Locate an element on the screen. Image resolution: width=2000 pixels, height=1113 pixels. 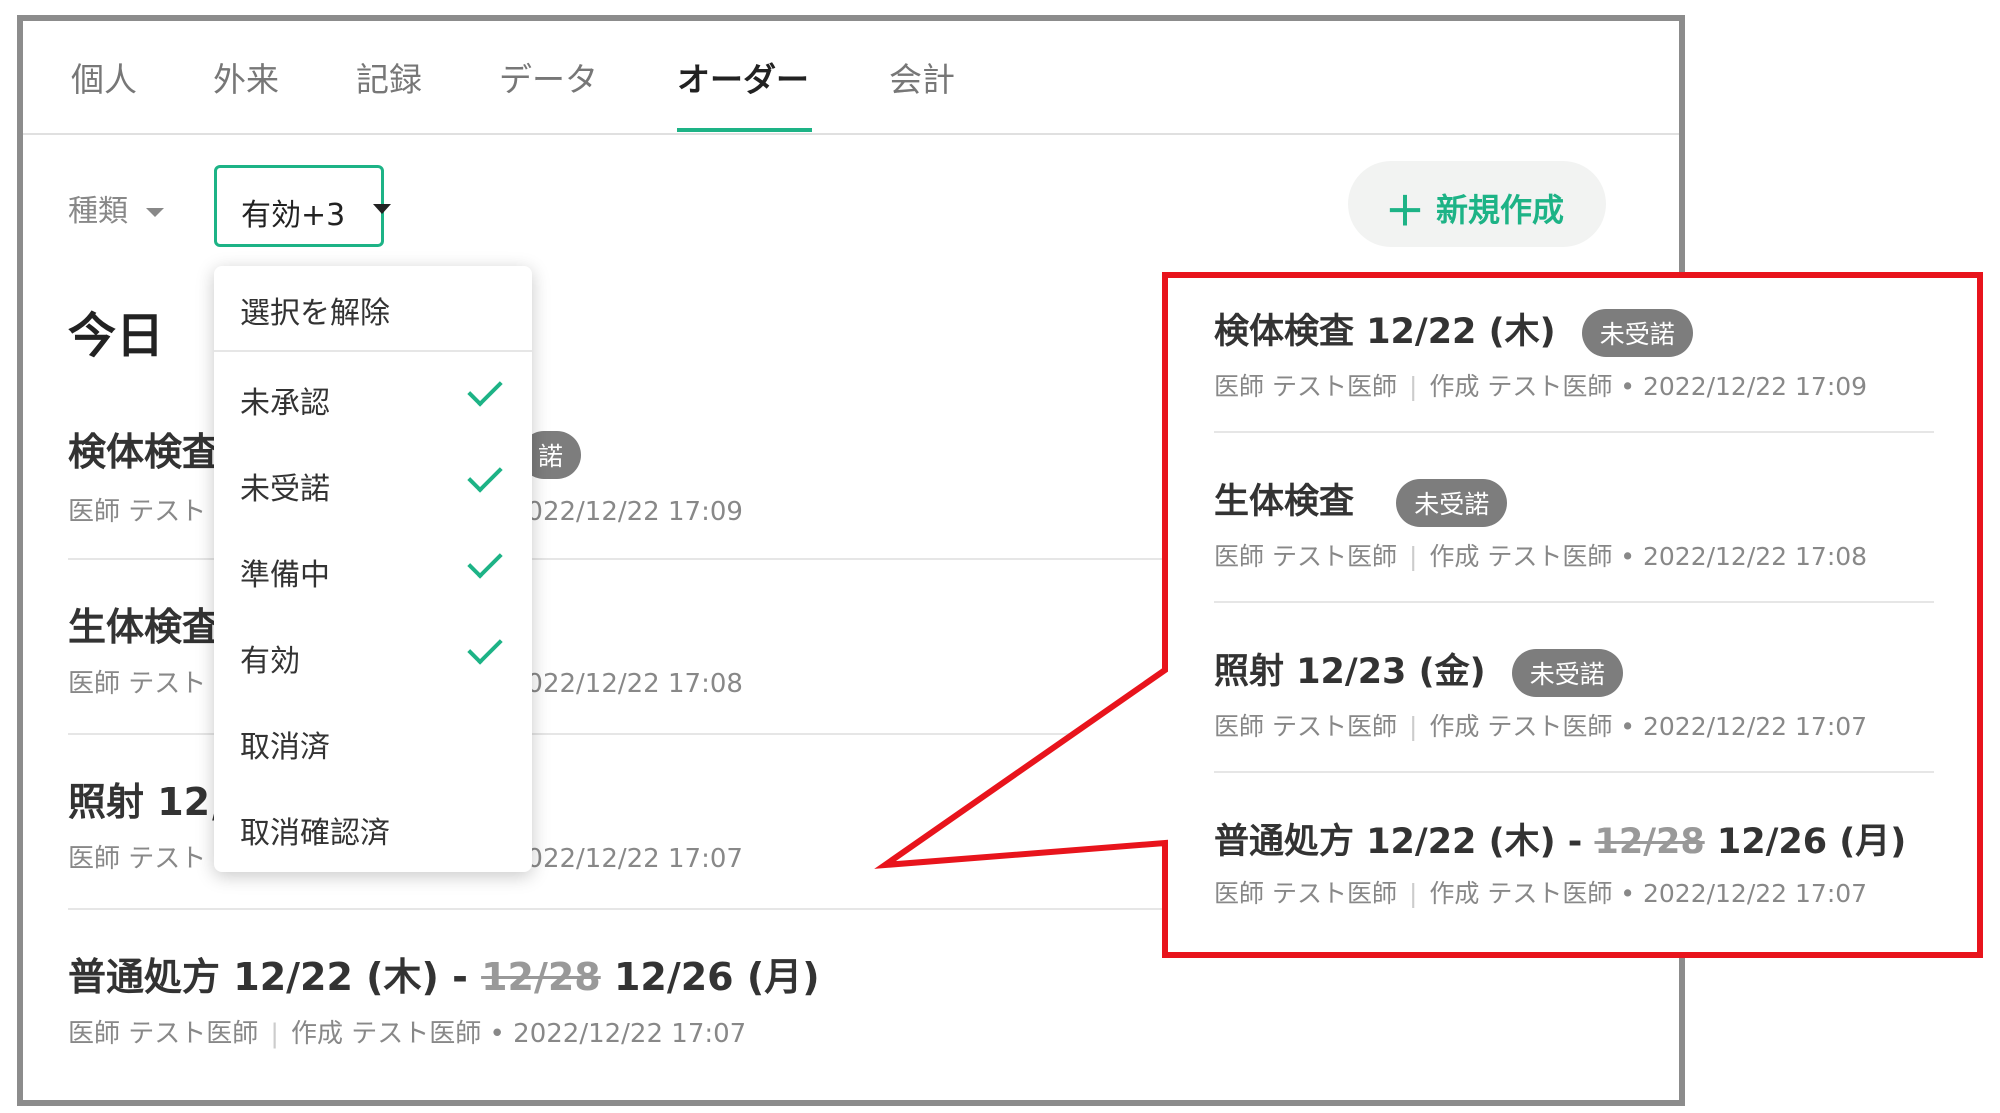
chevron-down-icon is located at coordinates (155, 212).